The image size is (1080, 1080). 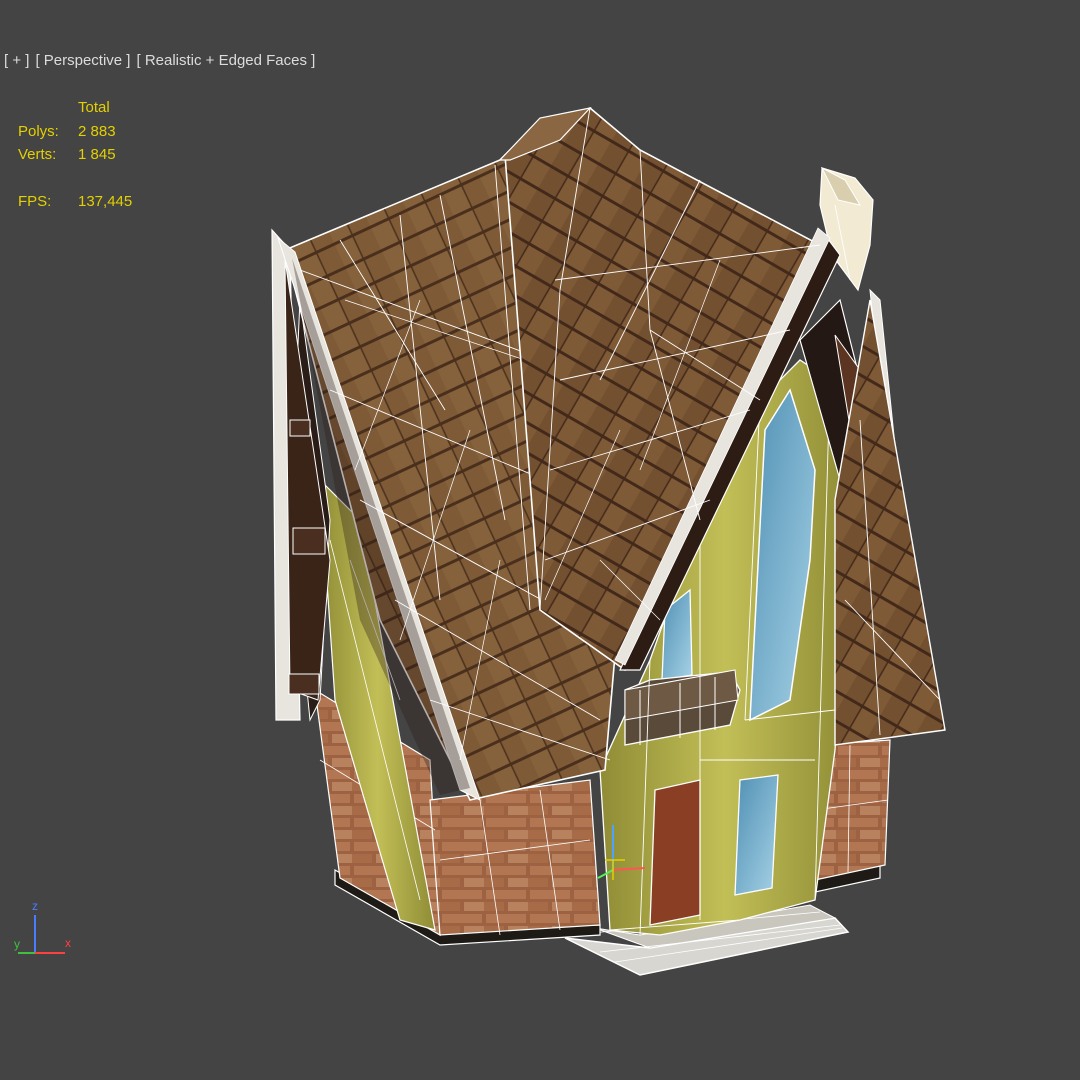 I want to click on lower-window, so click(x=756, y=835).